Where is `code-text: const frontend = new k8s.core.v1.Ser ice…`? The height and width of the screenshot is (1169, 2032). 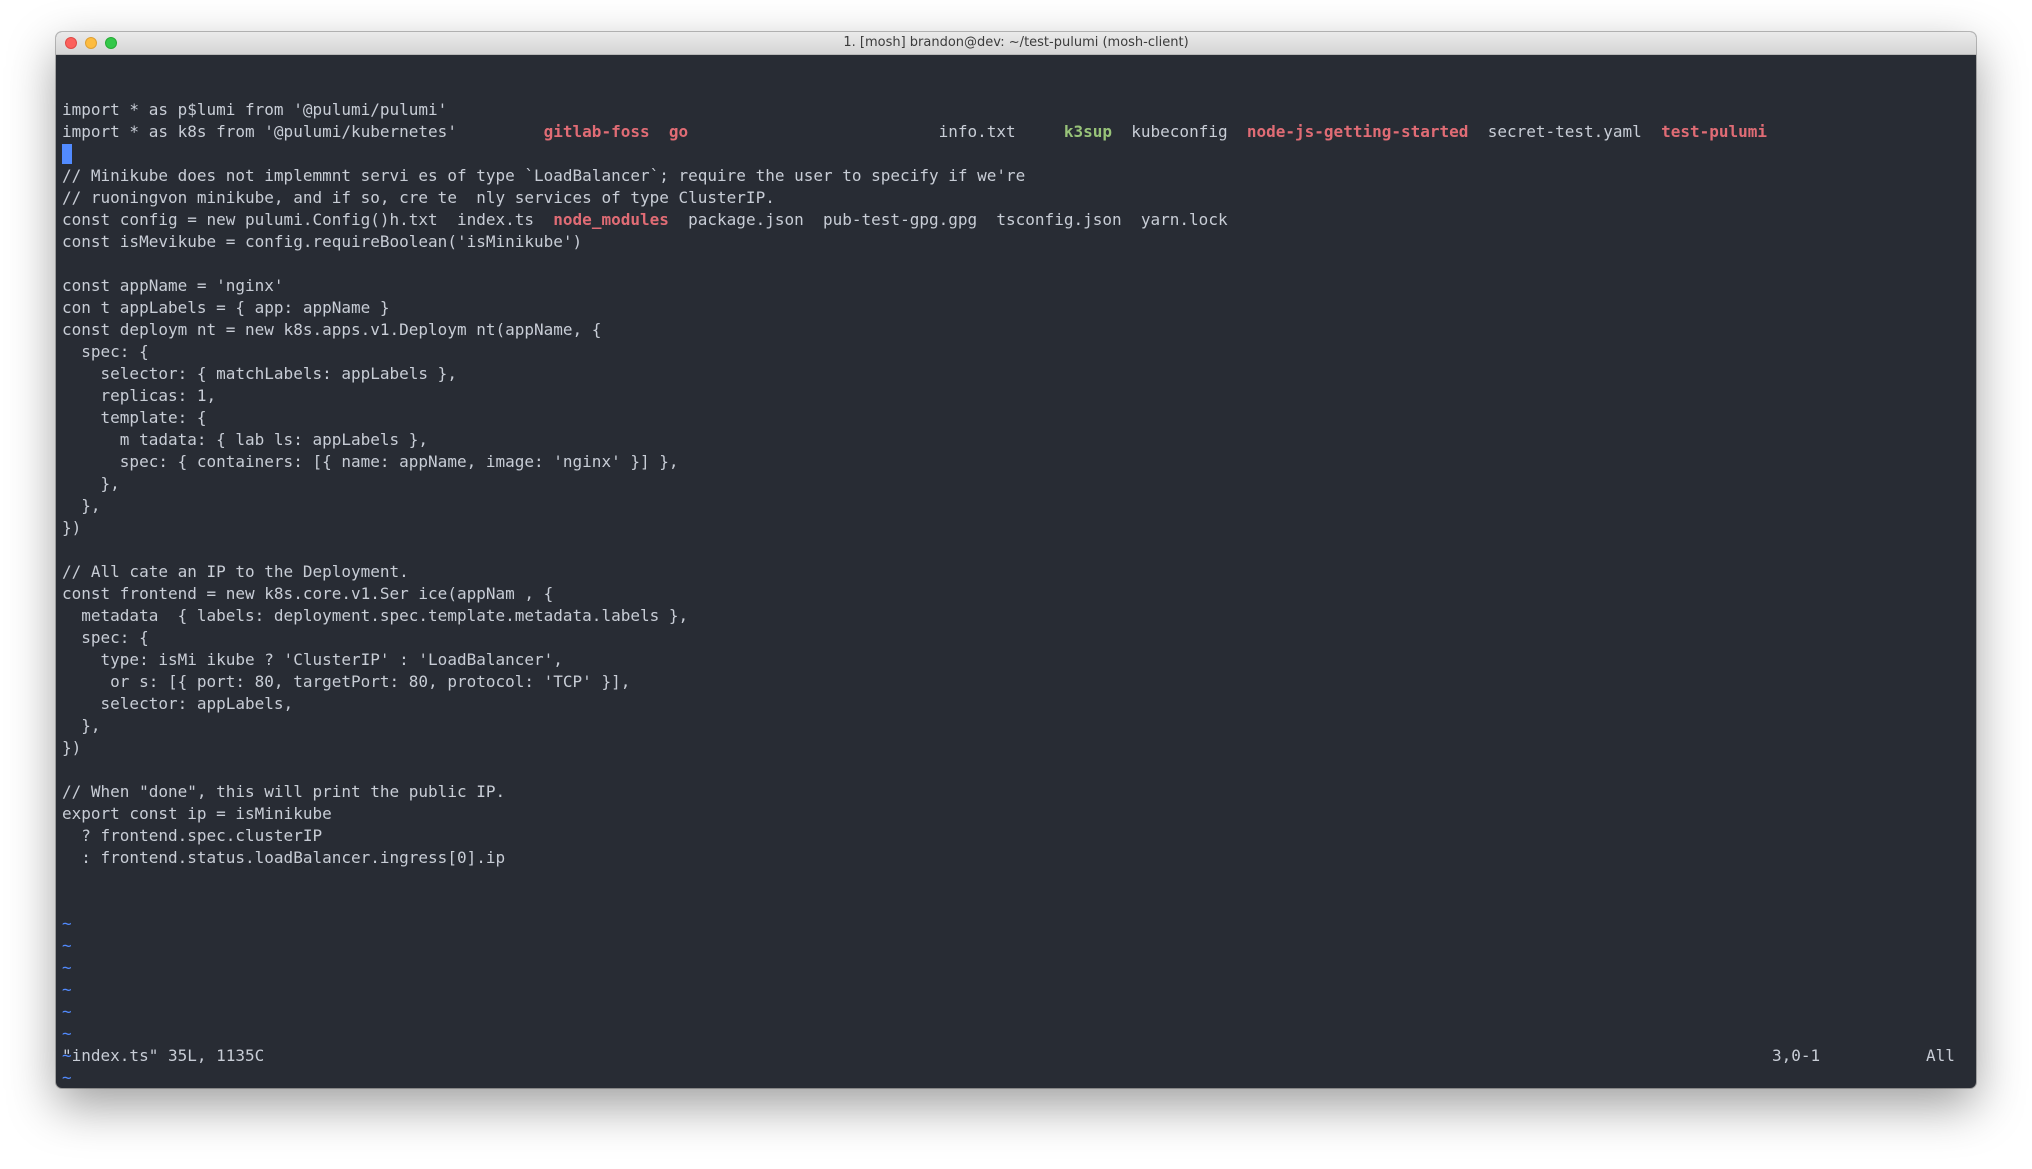 code-text: const frontend = new k8s.core.v1.Ser ice… is located at coordinates (308, 593).